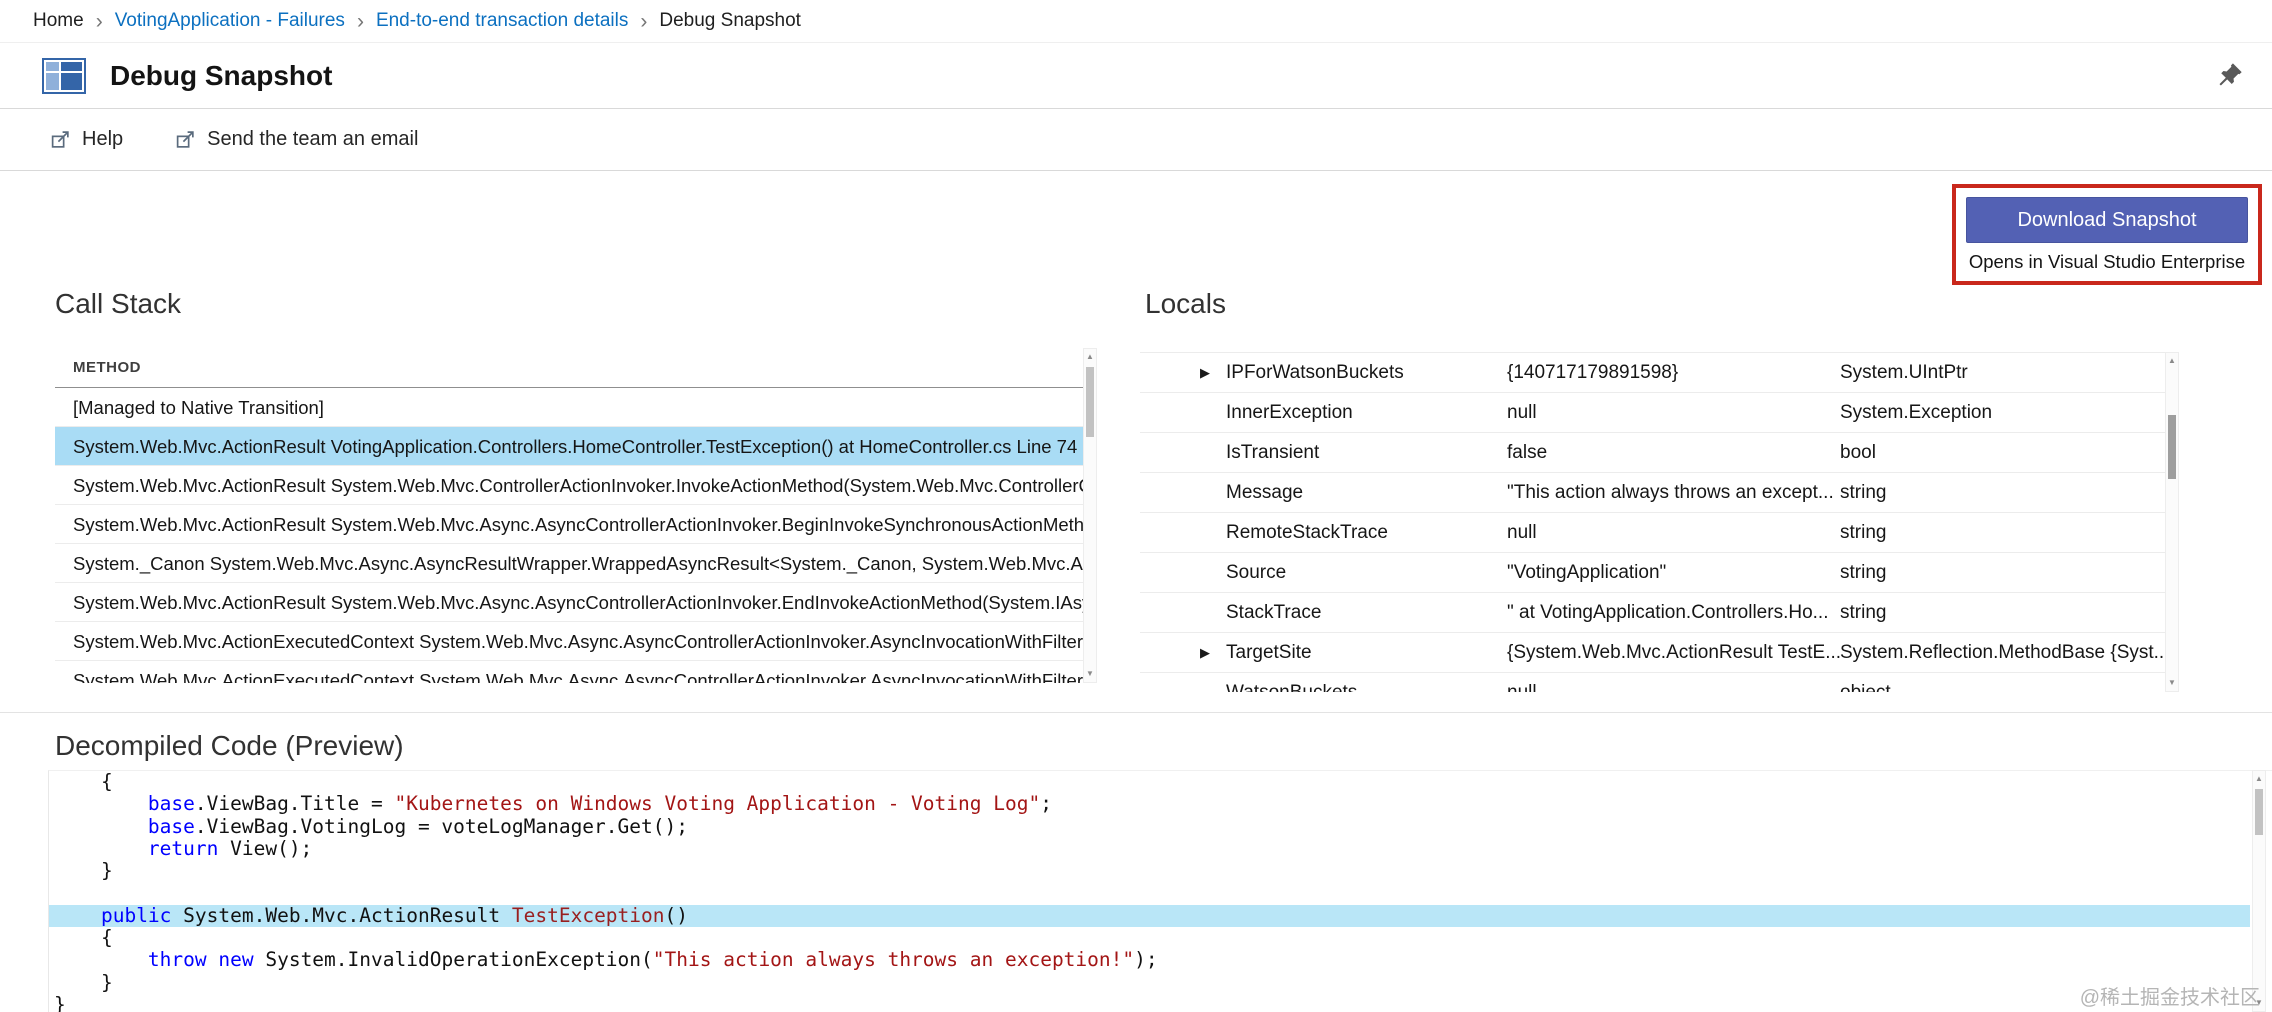 This screenshot has height=1012, width=2272. I want to click on locals-row: InnerException null System.Exception, so click(1652, 413).